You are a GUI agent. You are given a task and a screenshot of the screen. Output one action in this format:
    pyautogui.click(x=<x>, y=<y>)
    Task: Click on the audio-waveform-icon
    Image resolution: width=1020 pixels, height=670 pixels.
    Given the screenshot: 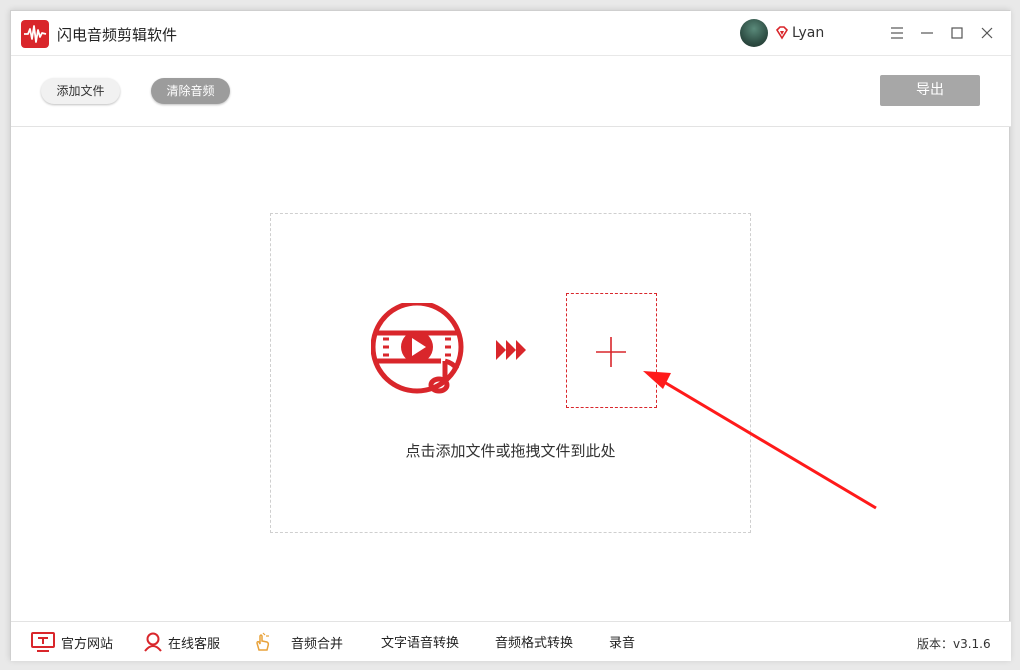 What is the action you would take?
    pyautogui.click(x=35, y=34)
    